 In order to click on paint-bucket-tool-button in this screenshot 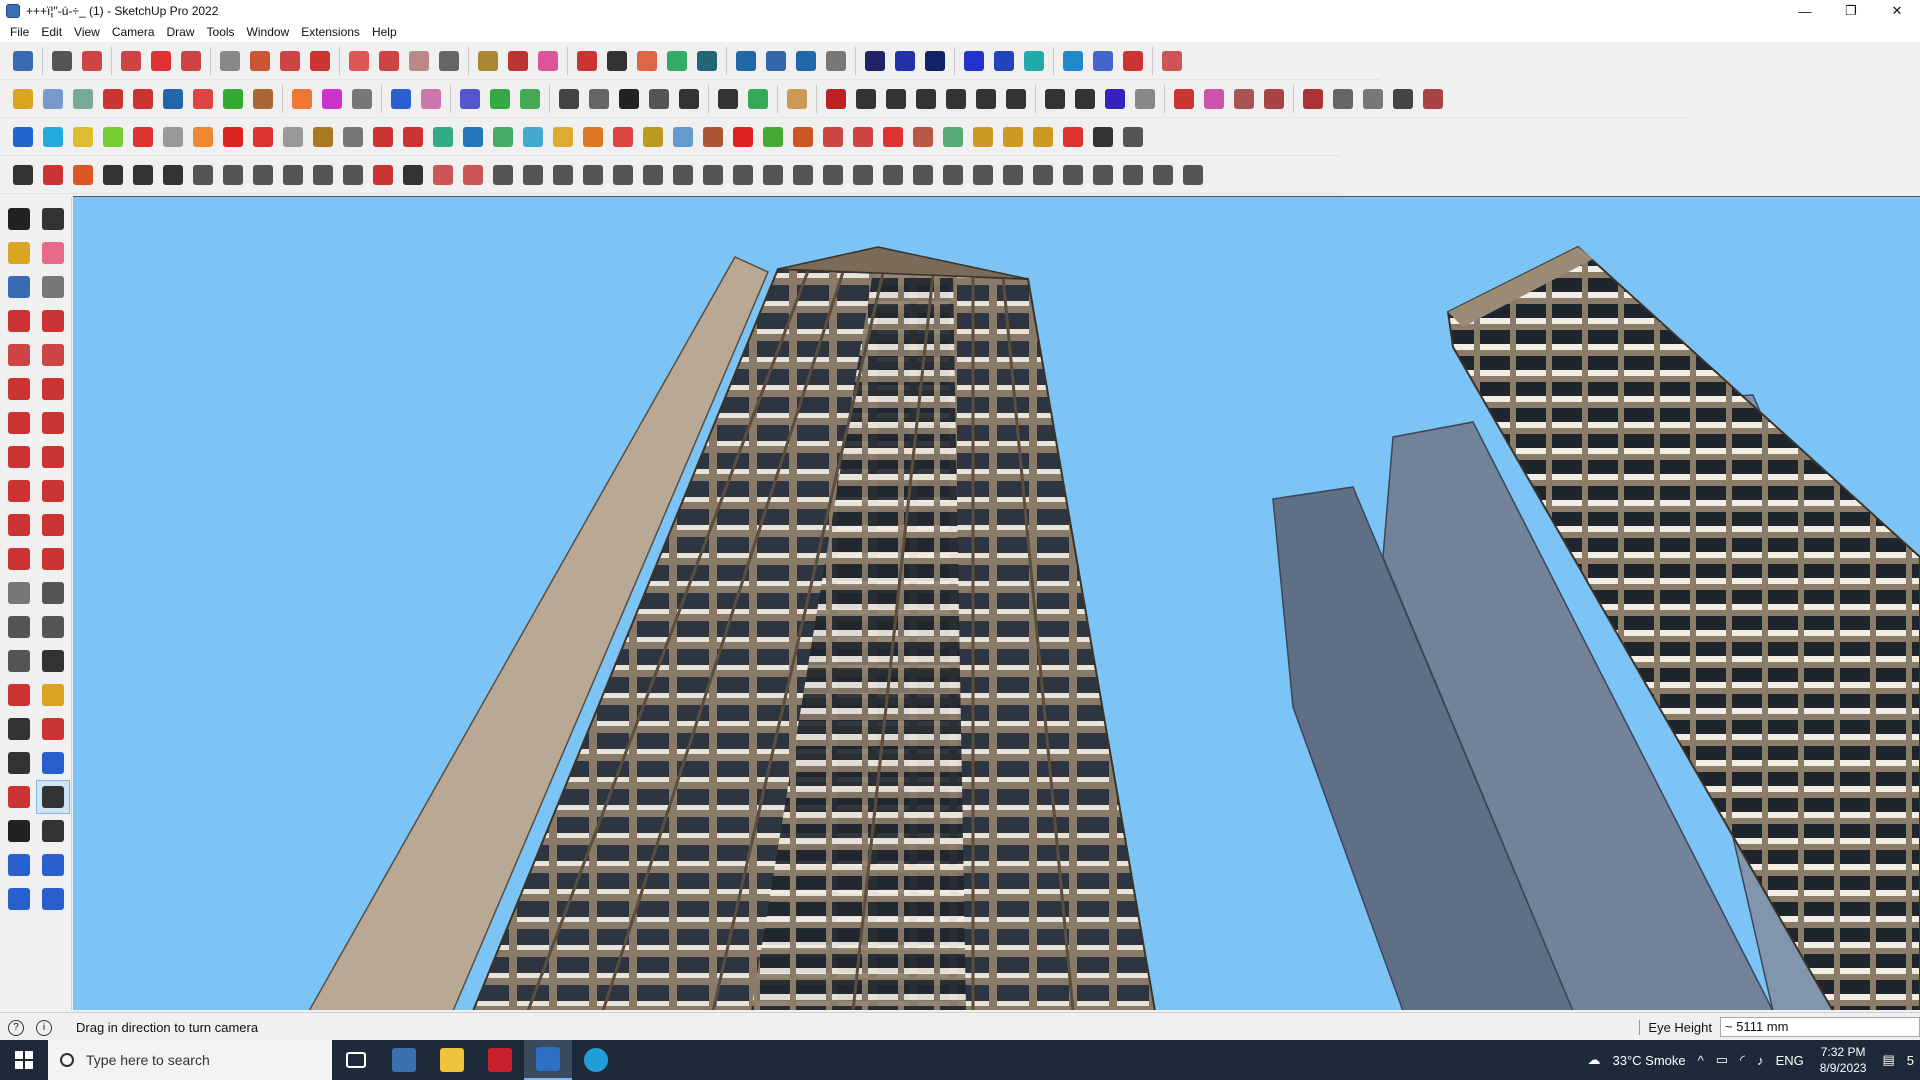, I will do `click(19, 253)`.